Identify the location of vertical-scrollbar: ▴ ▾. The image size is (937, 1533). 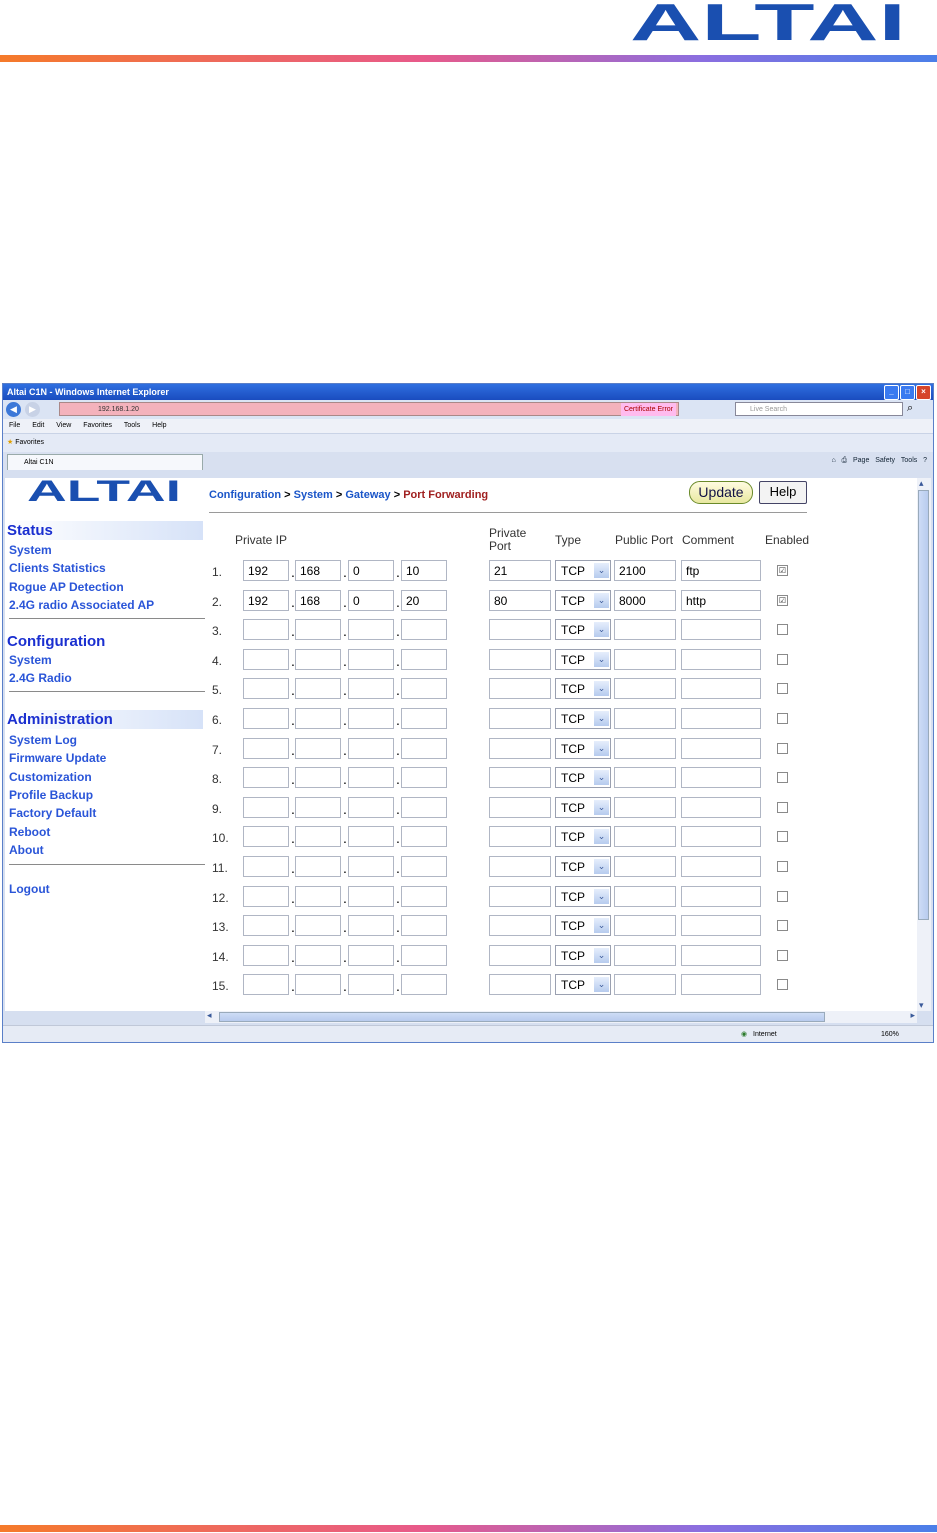
(924, 744).